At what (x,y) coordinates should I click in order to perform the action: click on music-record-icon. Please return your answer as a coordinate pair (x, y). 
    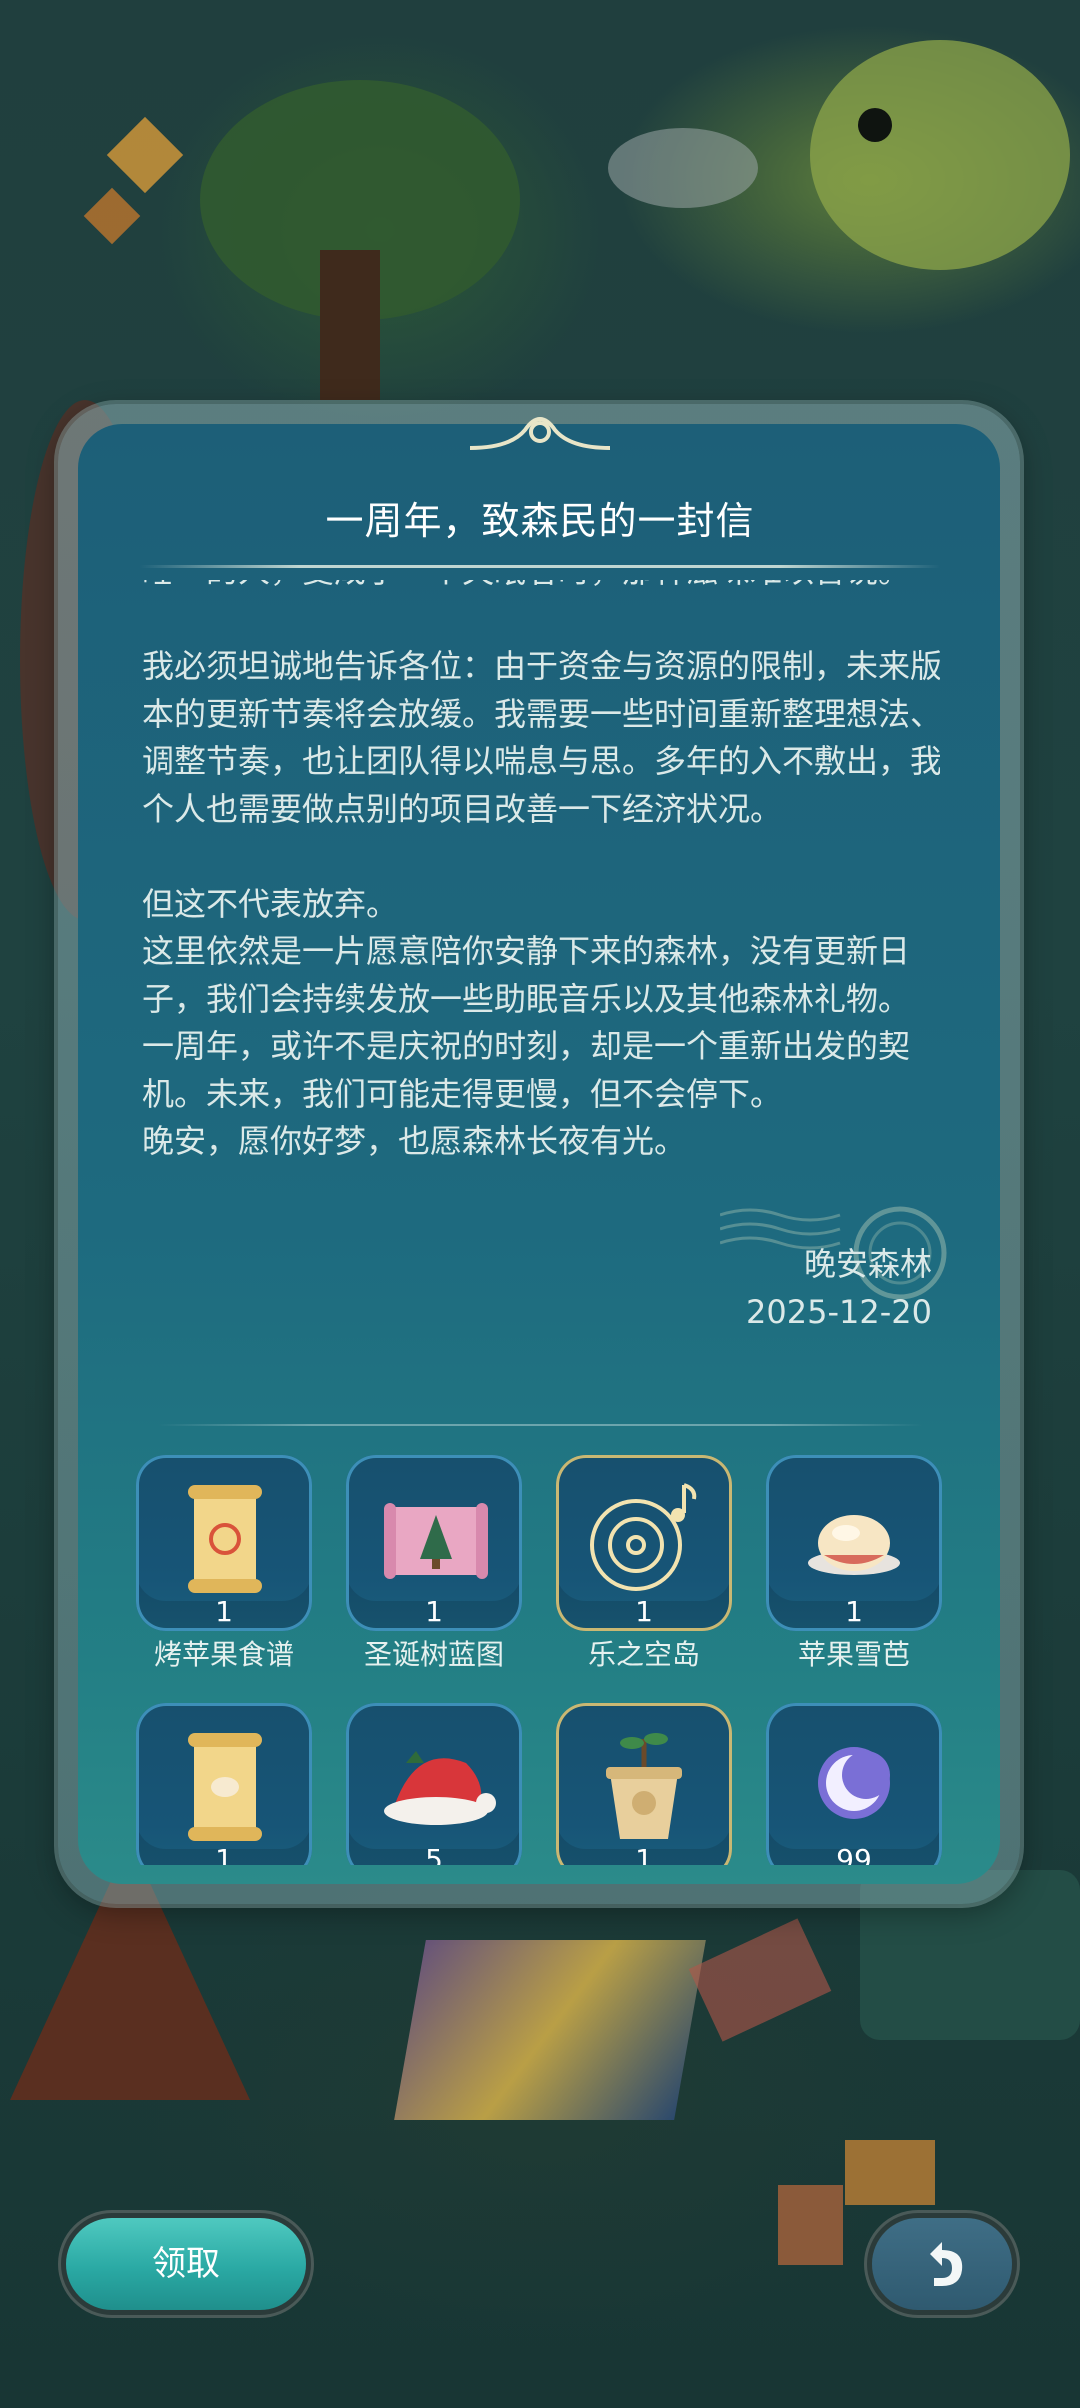
    Looking at the image, I should click on (643, 1537).